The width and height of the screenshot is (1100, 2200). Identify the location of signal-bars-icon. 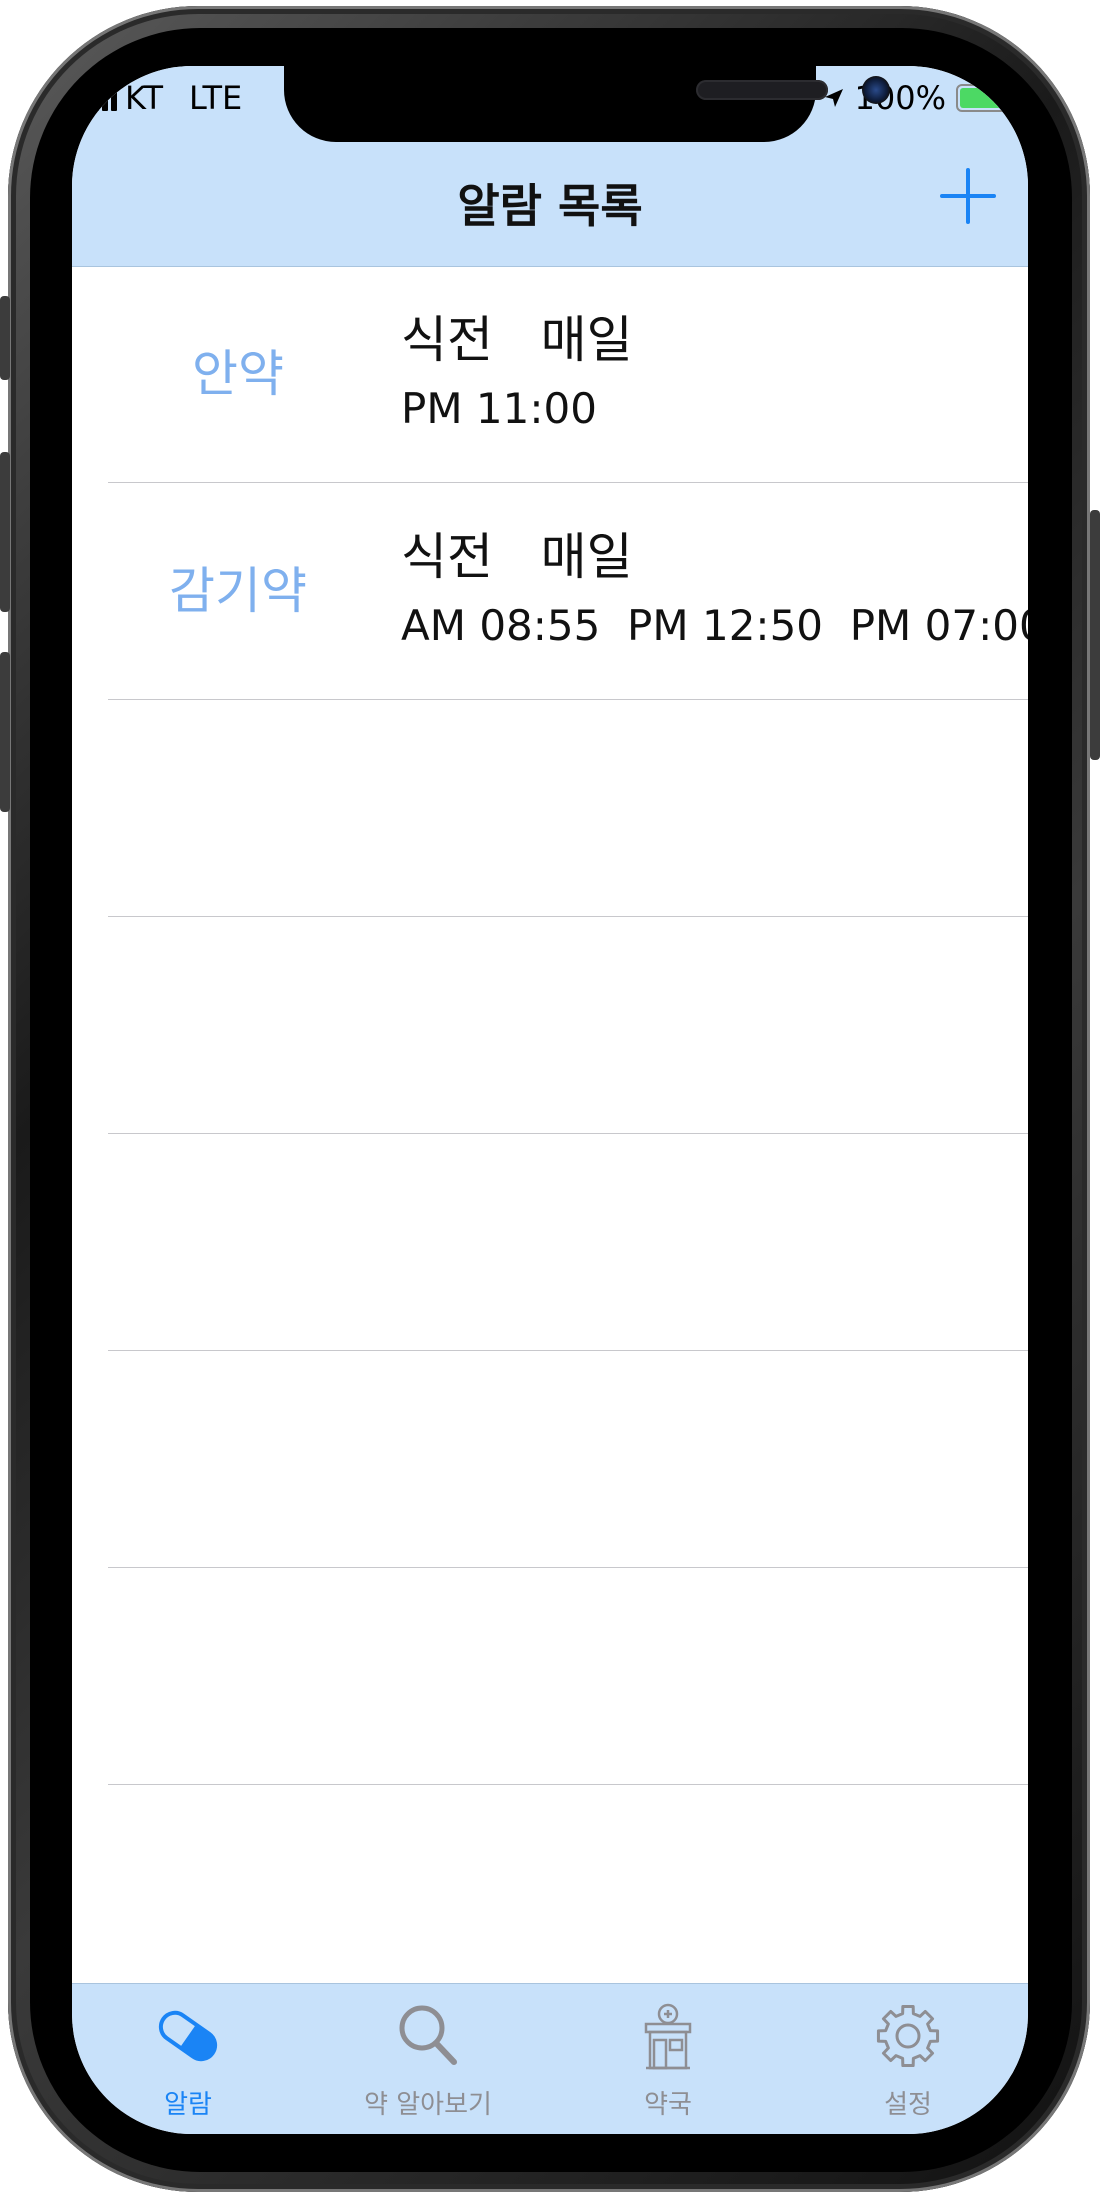
(100, 98).